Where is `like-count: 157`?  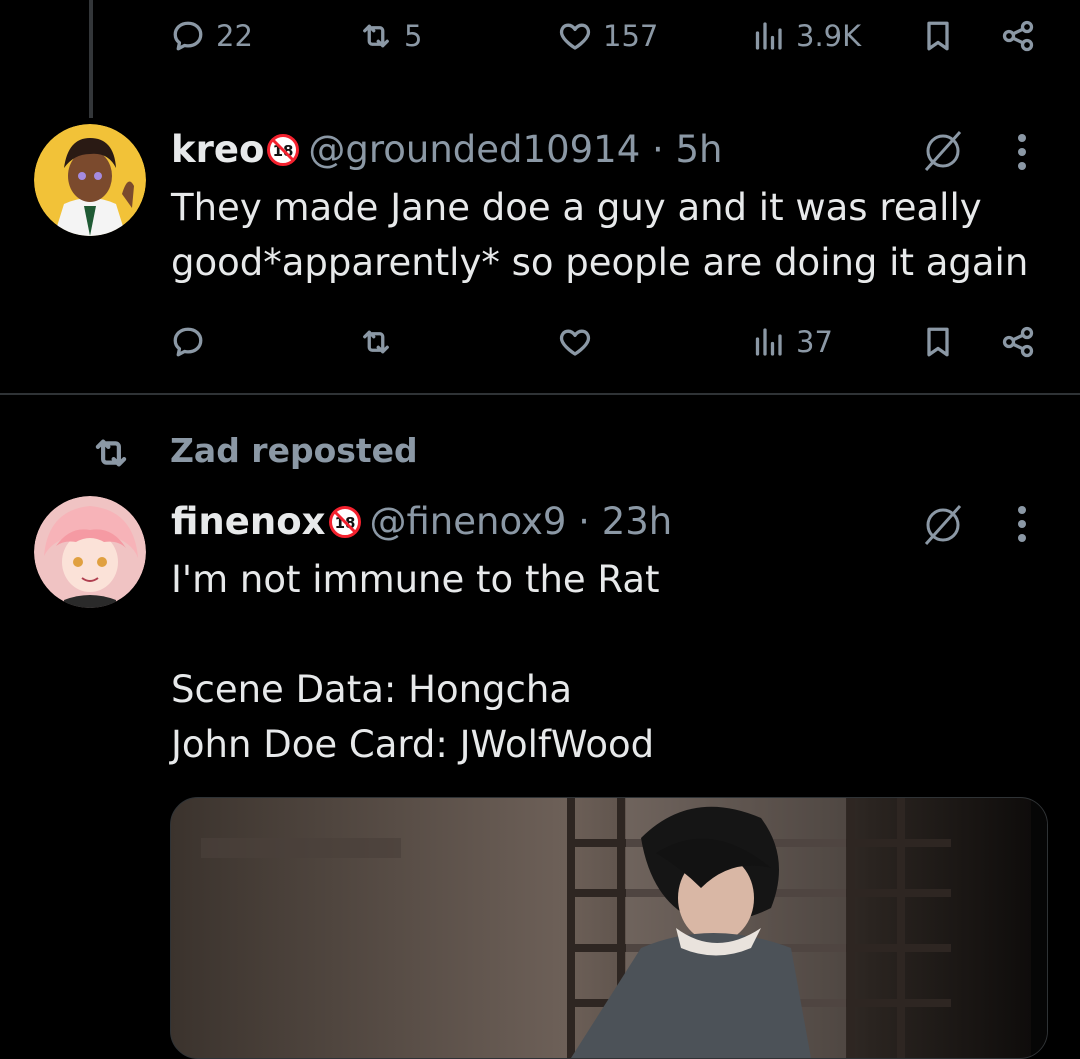 like-count: 157 is located at coordinates (631, 36).